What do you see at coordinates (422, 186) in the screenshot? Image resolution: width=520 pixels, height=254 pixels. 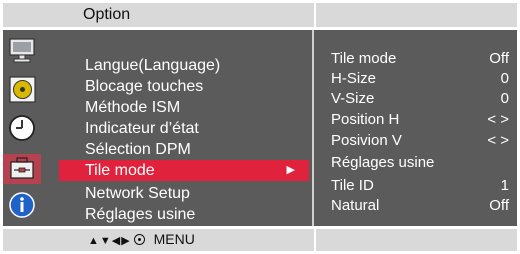 I see `setting-tile-id: Tile ID 1` at bounding box center [422, 186].